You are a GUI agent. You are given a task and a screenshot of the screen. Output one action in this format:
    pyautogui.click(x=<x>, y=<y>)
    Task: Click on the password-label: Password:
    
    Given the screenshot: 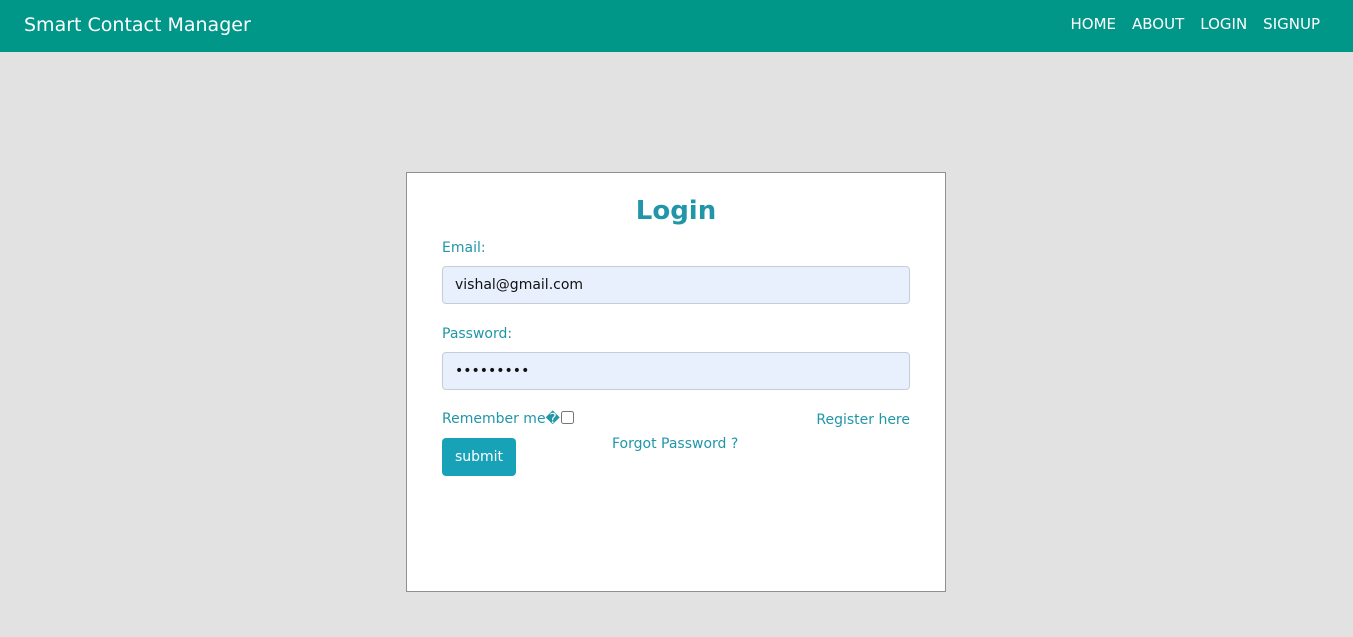 What is the action you would take?
    pyautogui.click(x=477, y=334)
    